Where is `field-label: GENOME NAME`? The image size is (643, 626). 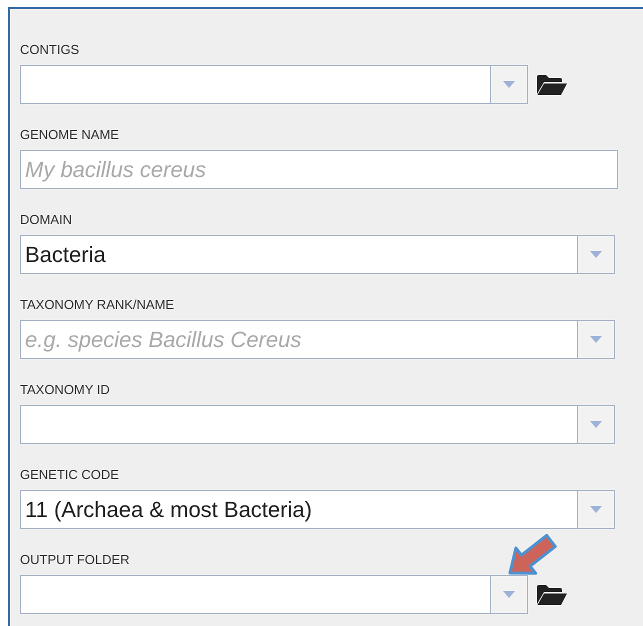
field-label: GENOME NAME is located at coordinates (69, 135).